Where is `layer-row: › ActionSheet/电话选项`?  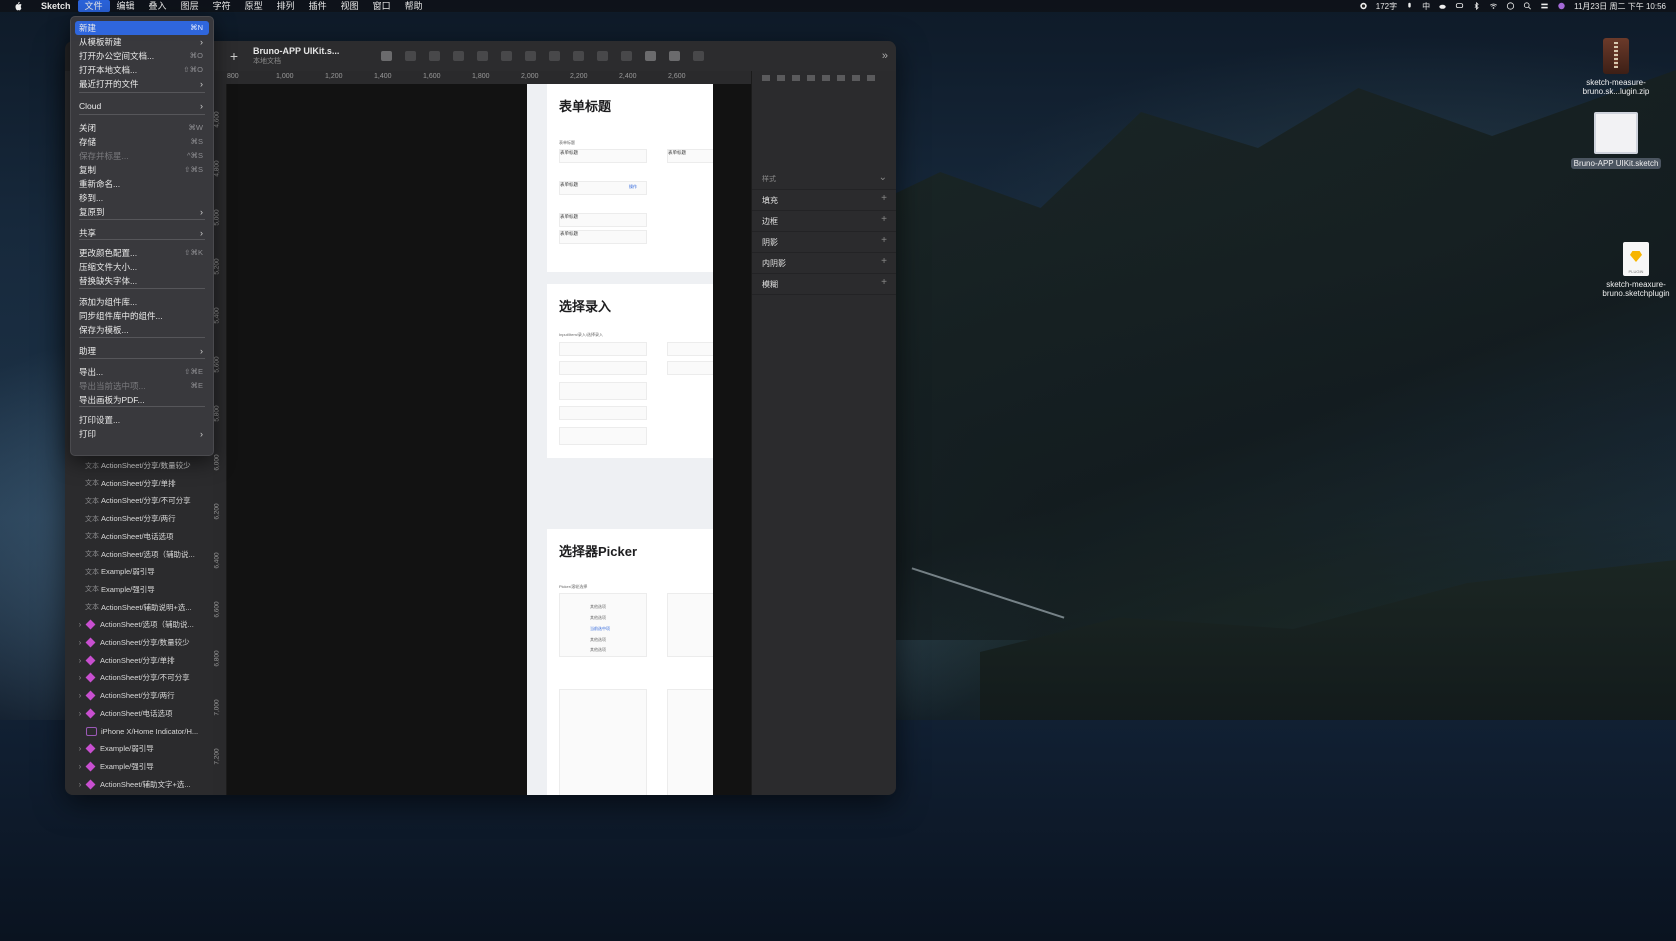 layer-row: › ActionSheet/电话选项 is located at coordinates (139, 713).